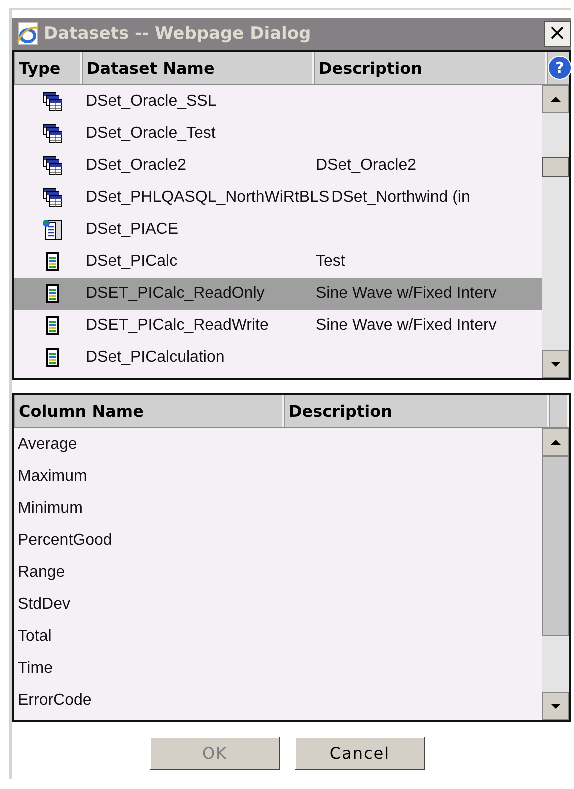  What do you see at coordinates (136, 166) in the screenshot?
I see `dataset-name: DSet_Oracle2` at bounding box center [136, 166].